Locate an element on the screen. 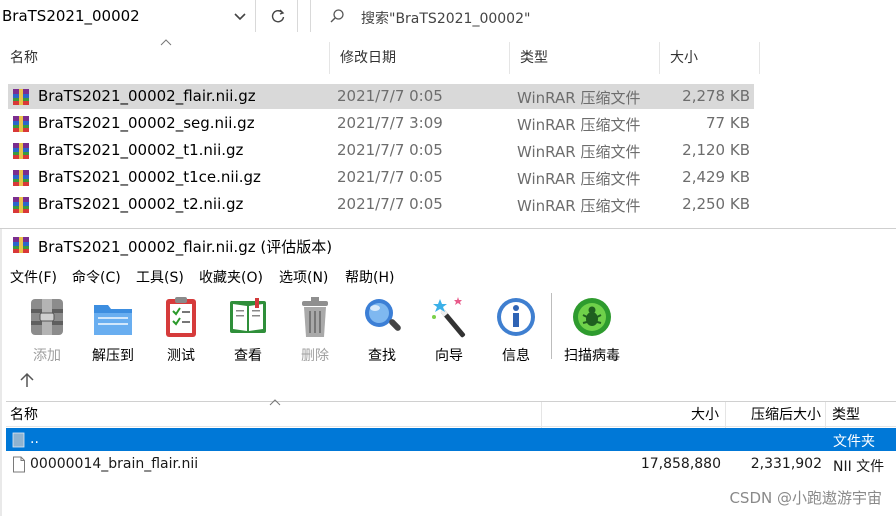 This screenshot has height=516, width=896. test-clipboard-icon is located at coordinates (181, 317).